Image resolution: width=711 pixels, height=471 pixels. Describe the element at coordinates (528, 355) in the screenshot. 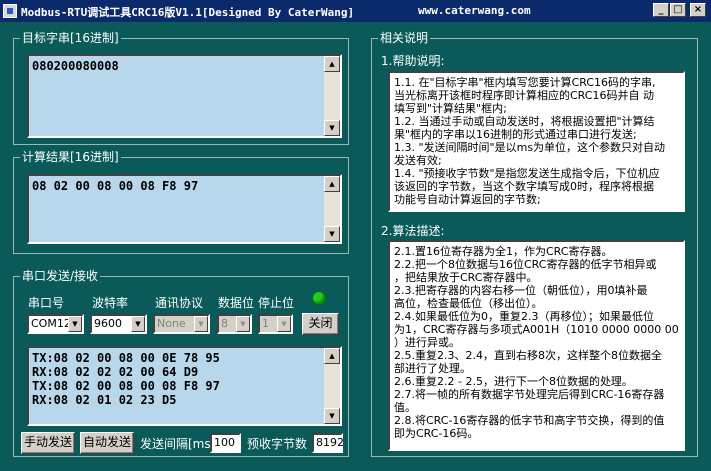

I see `algo-line: 2.5.重复2.3、2.4，直到右移8次，这样整个8位数据全` at that location.